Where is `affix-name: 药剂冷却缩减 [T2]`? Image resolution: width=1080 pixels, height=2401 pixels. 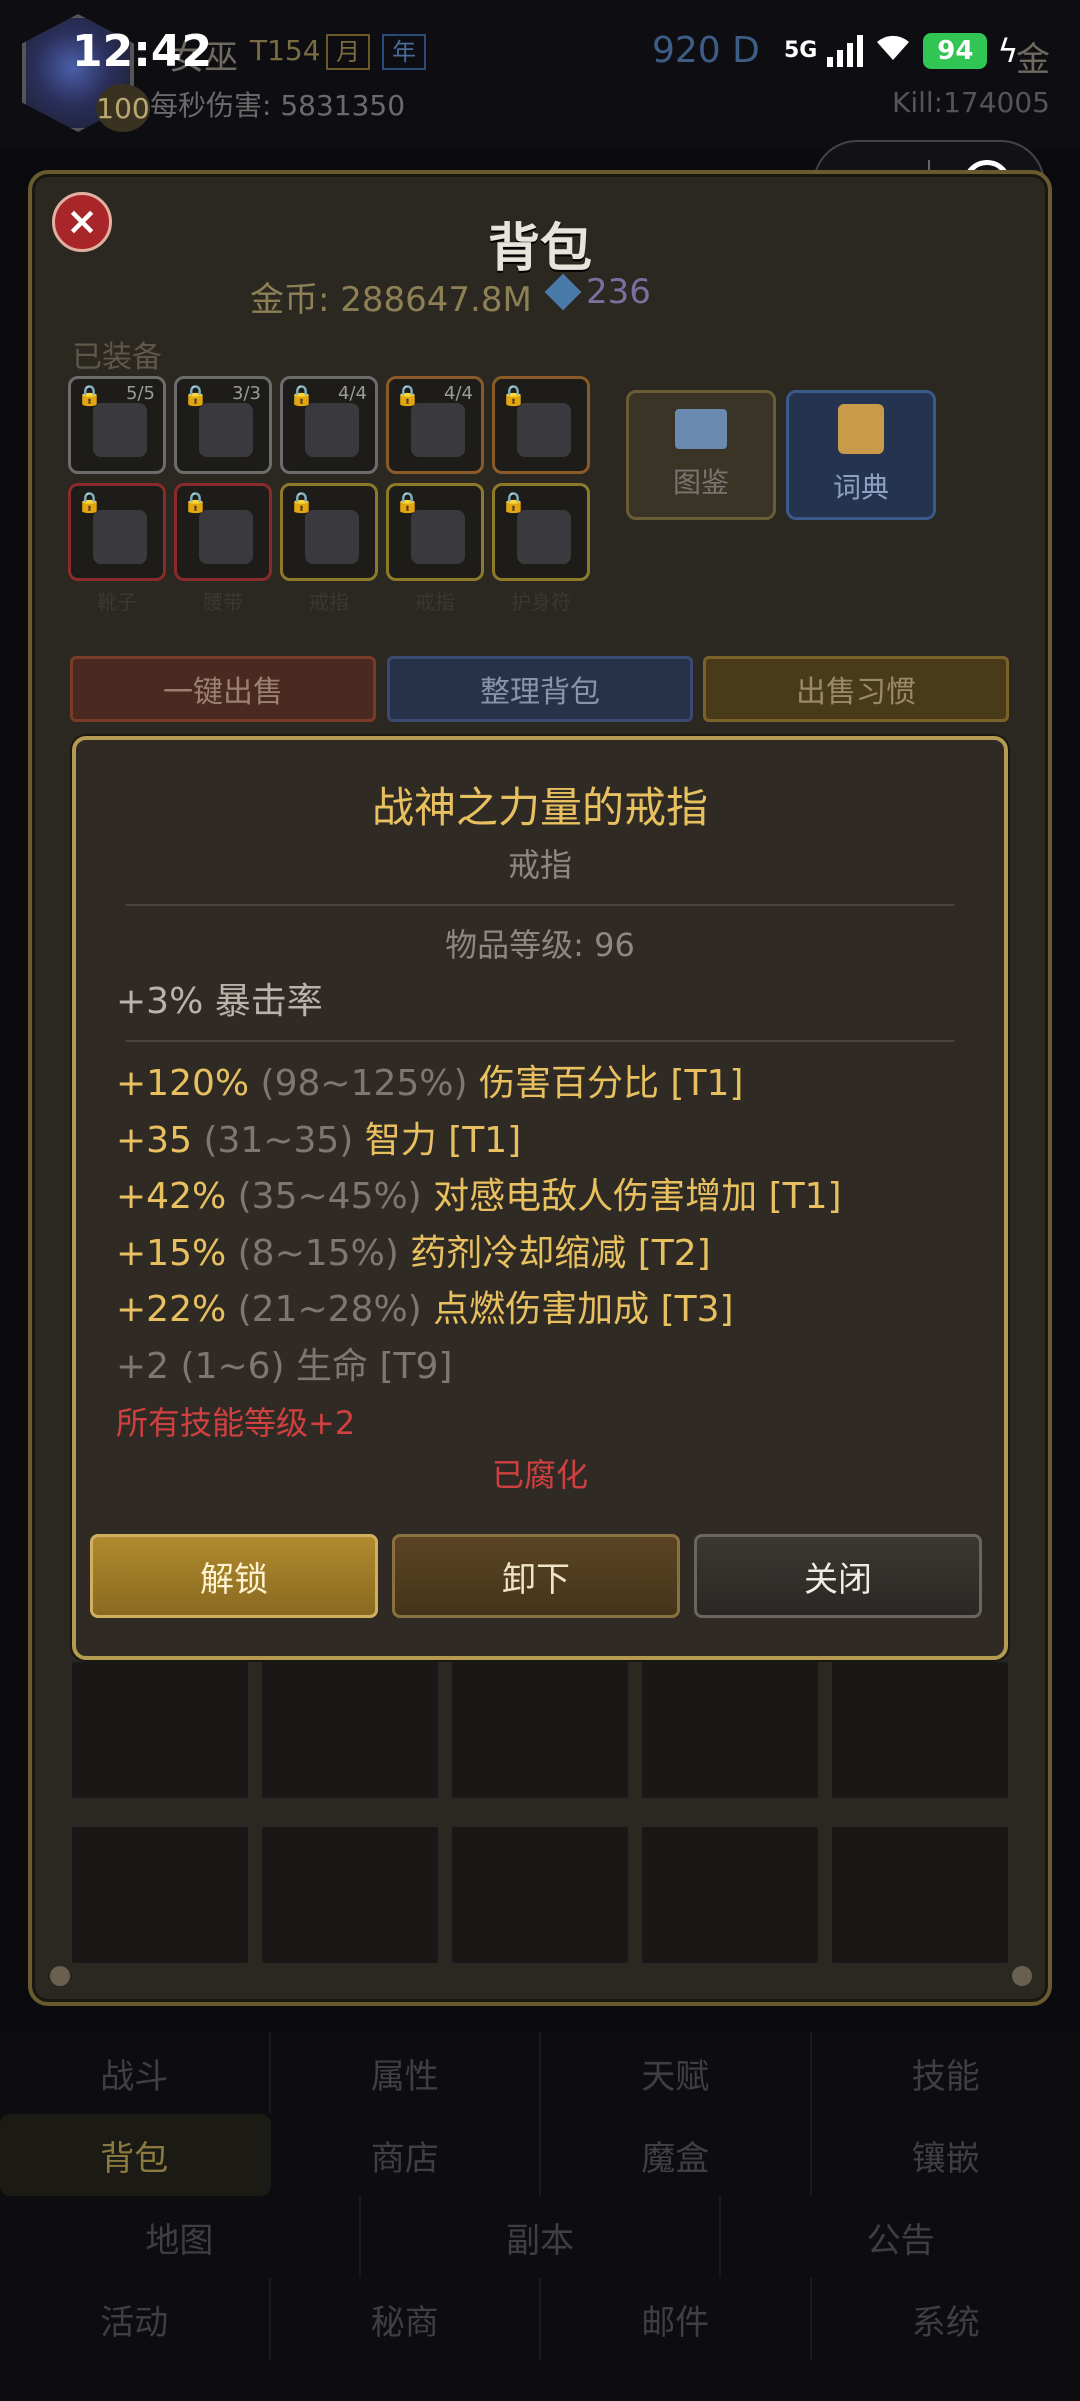 affix-name: 药剂冷却缩减 [T2] is located at coordinates (560, 1253).